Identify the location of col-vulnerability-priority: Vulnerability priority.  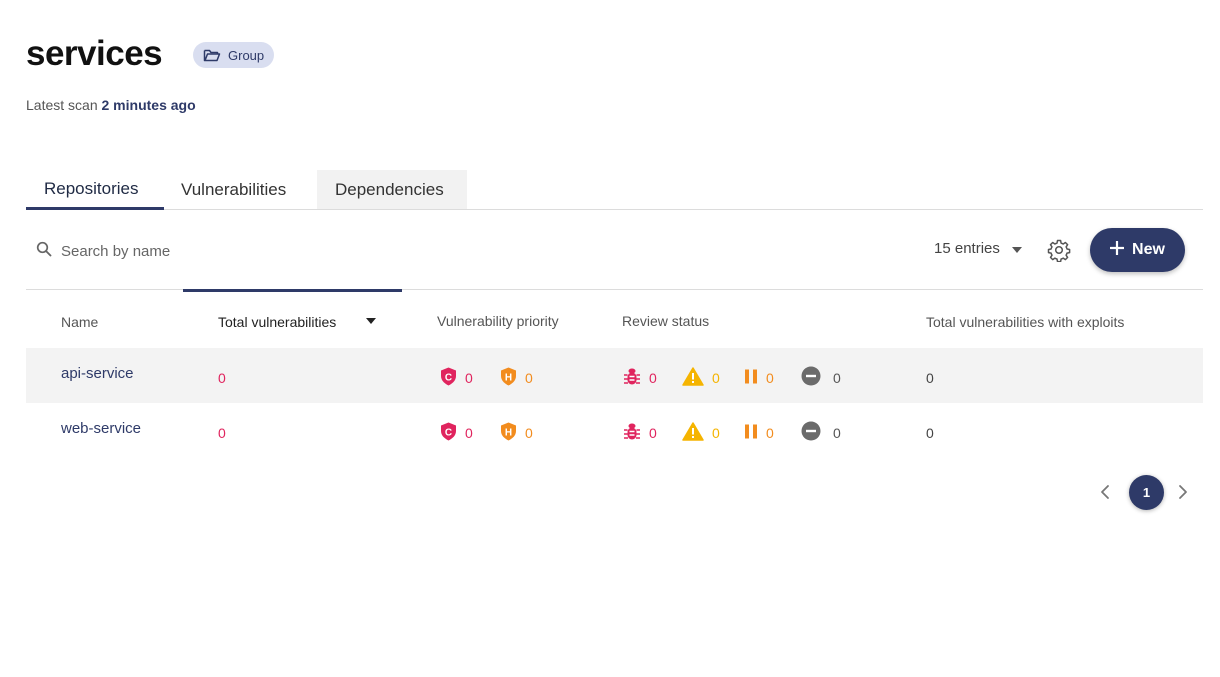
(498, 321).